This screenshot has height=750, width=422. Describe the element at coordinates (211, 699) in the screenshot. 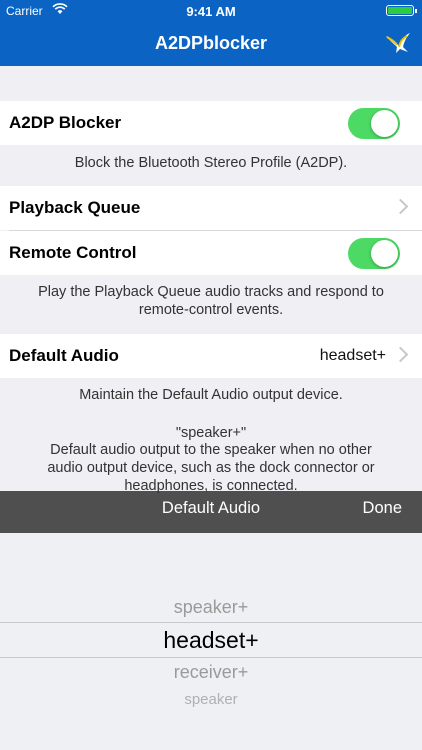

I see `picker-option: speaker` at that location.